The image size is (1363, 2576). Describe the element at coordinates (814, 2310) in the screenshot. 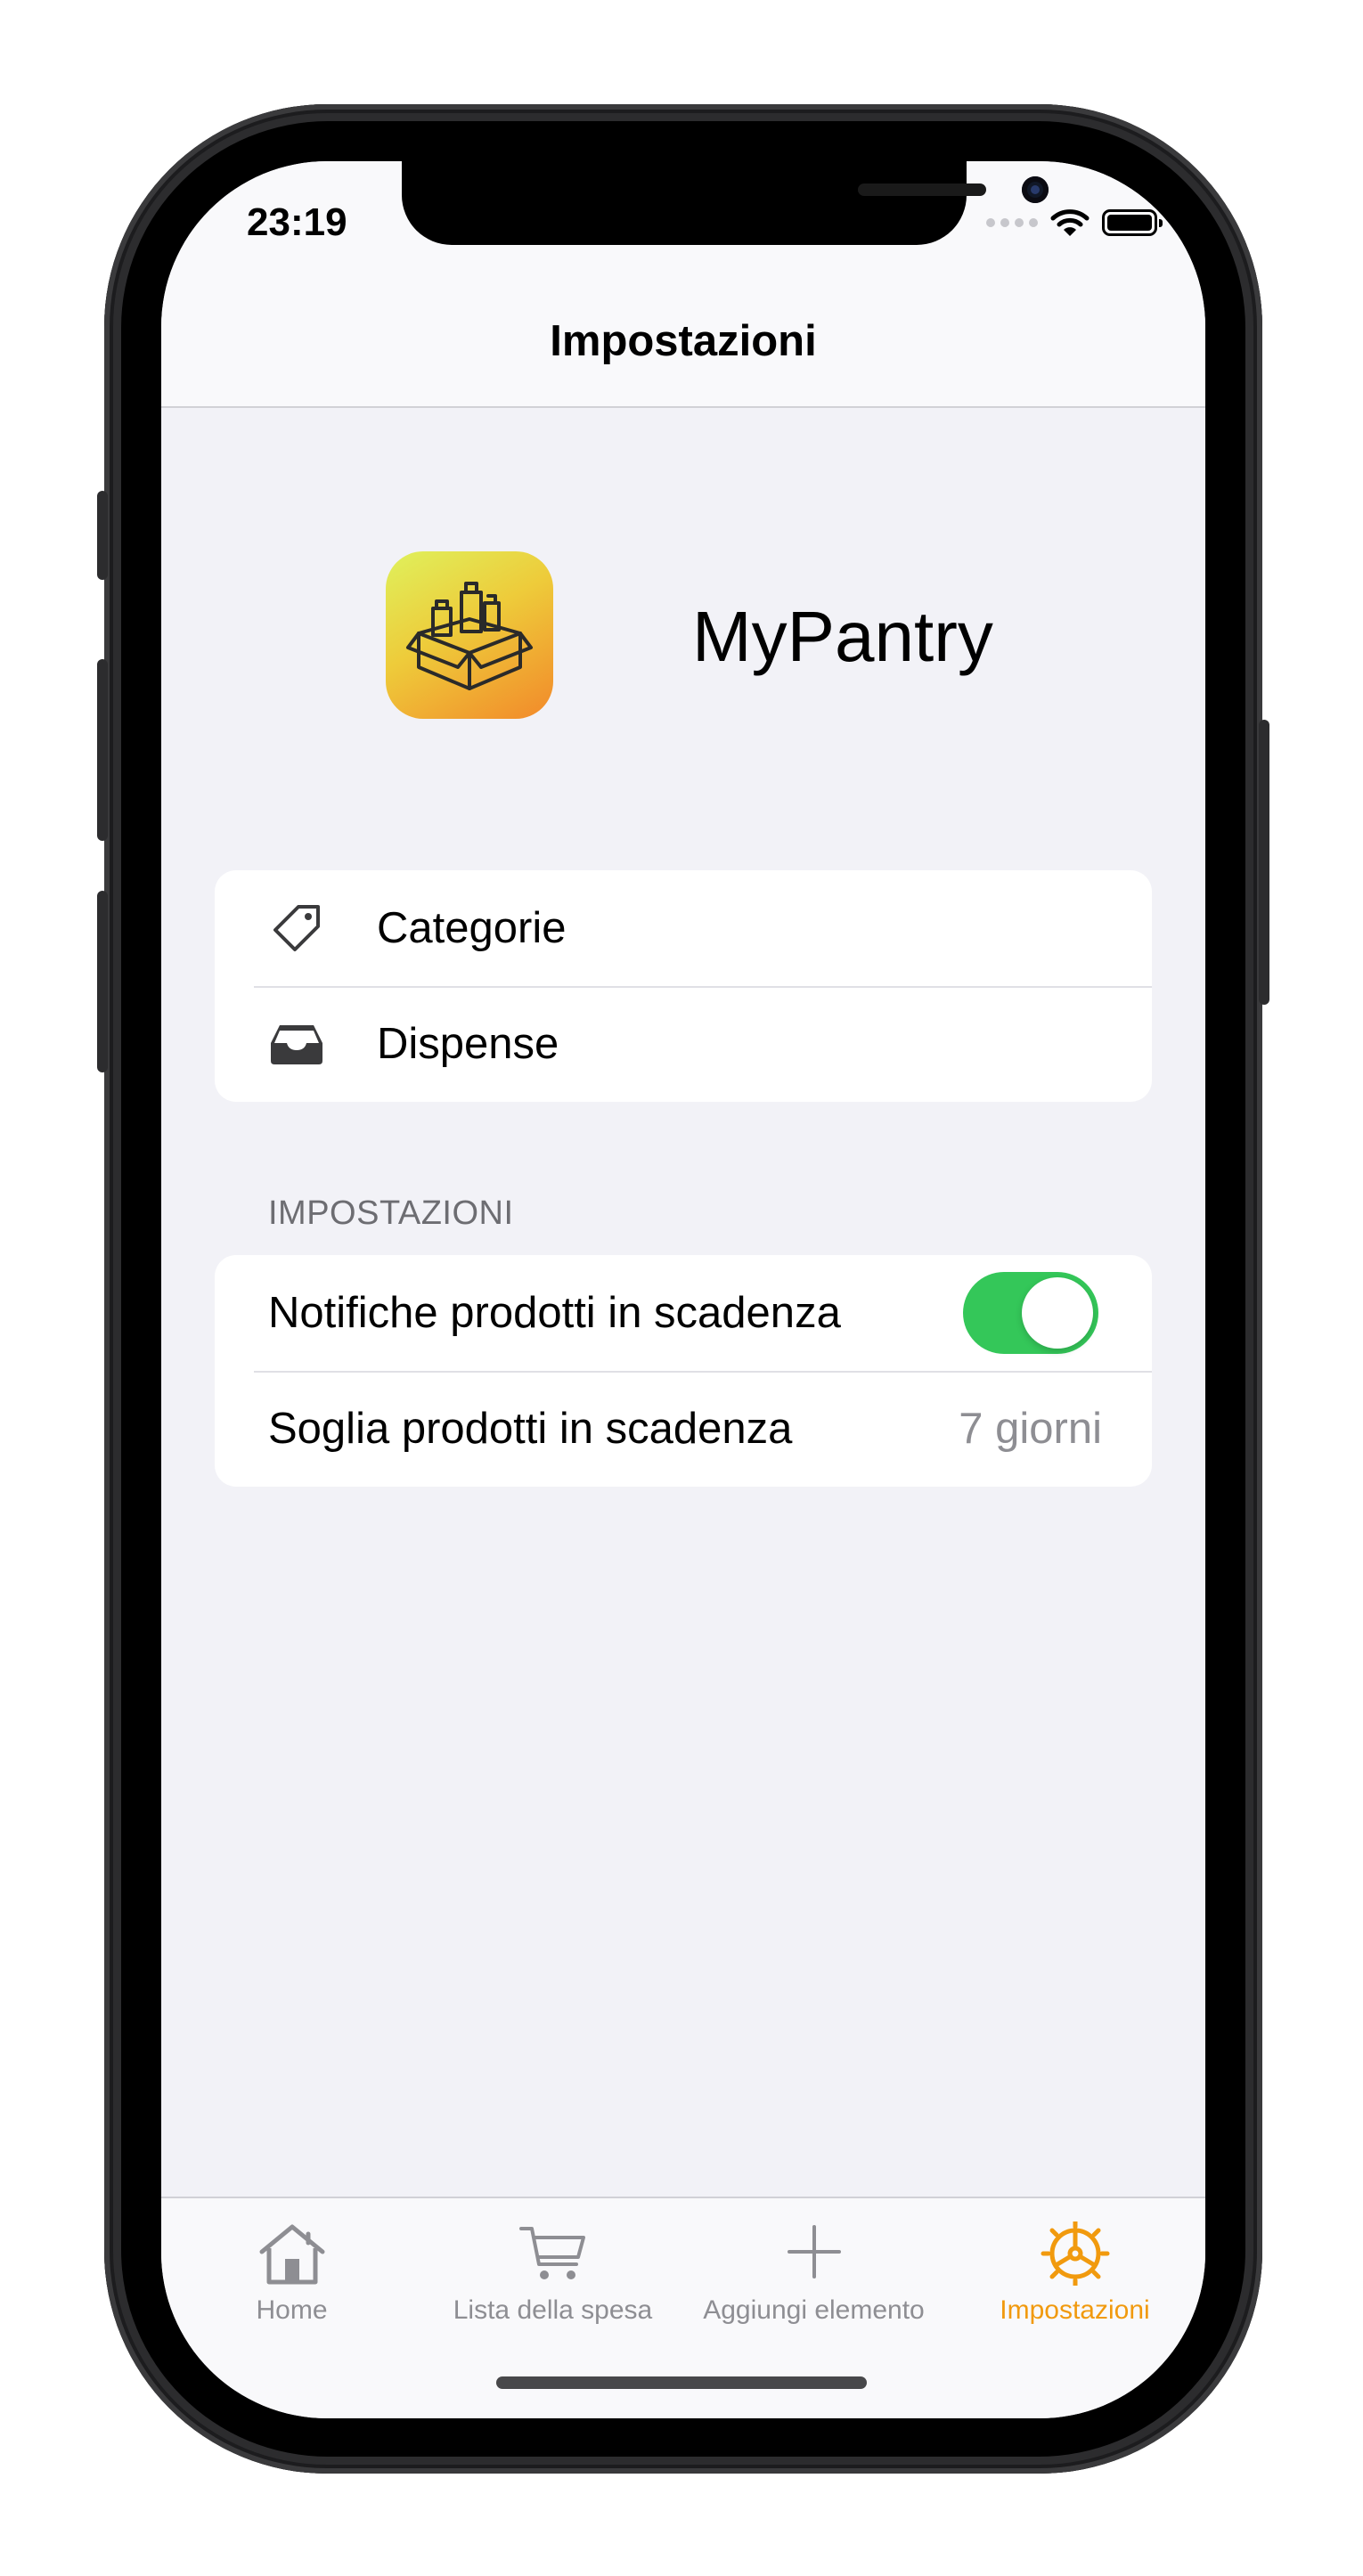

I see `tab-label: Aggiungi elemento` at that location.